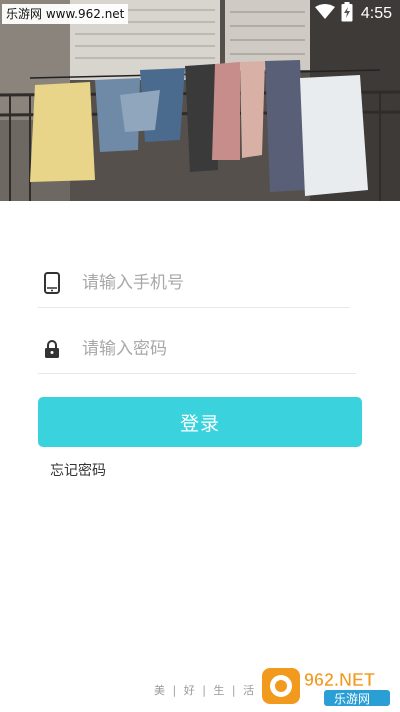 The width and height of the screenshot is (400, 712). What do you see at coordinates (52, 283) in the screenshot?
I see `phone-icon` at bounding box center [52, 283].